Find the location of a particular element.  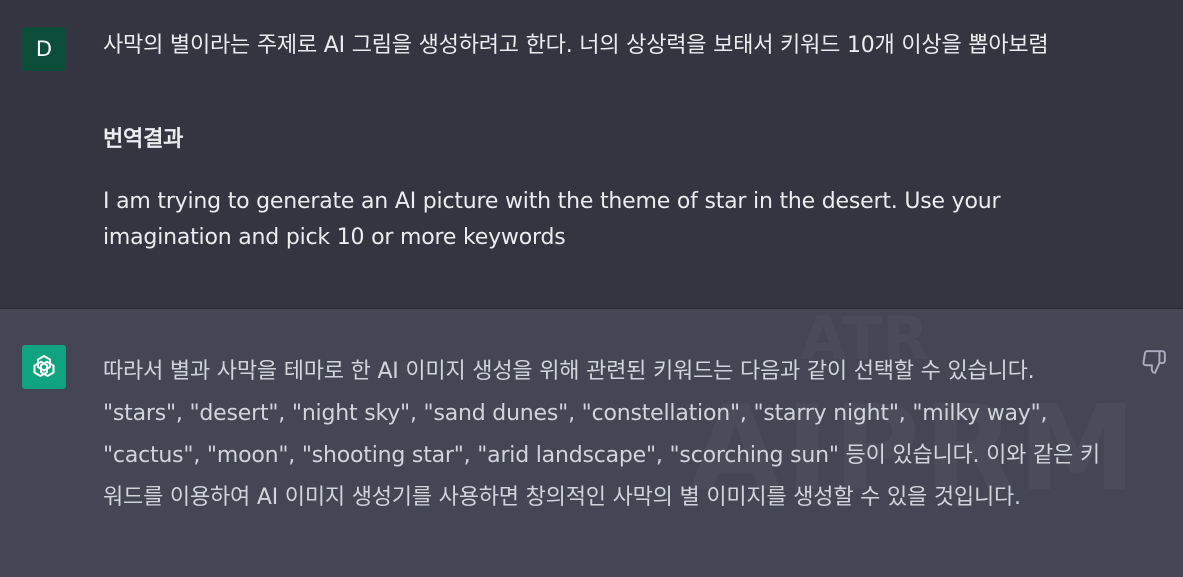

user-avatar: D is located at coordinates (44, 49).